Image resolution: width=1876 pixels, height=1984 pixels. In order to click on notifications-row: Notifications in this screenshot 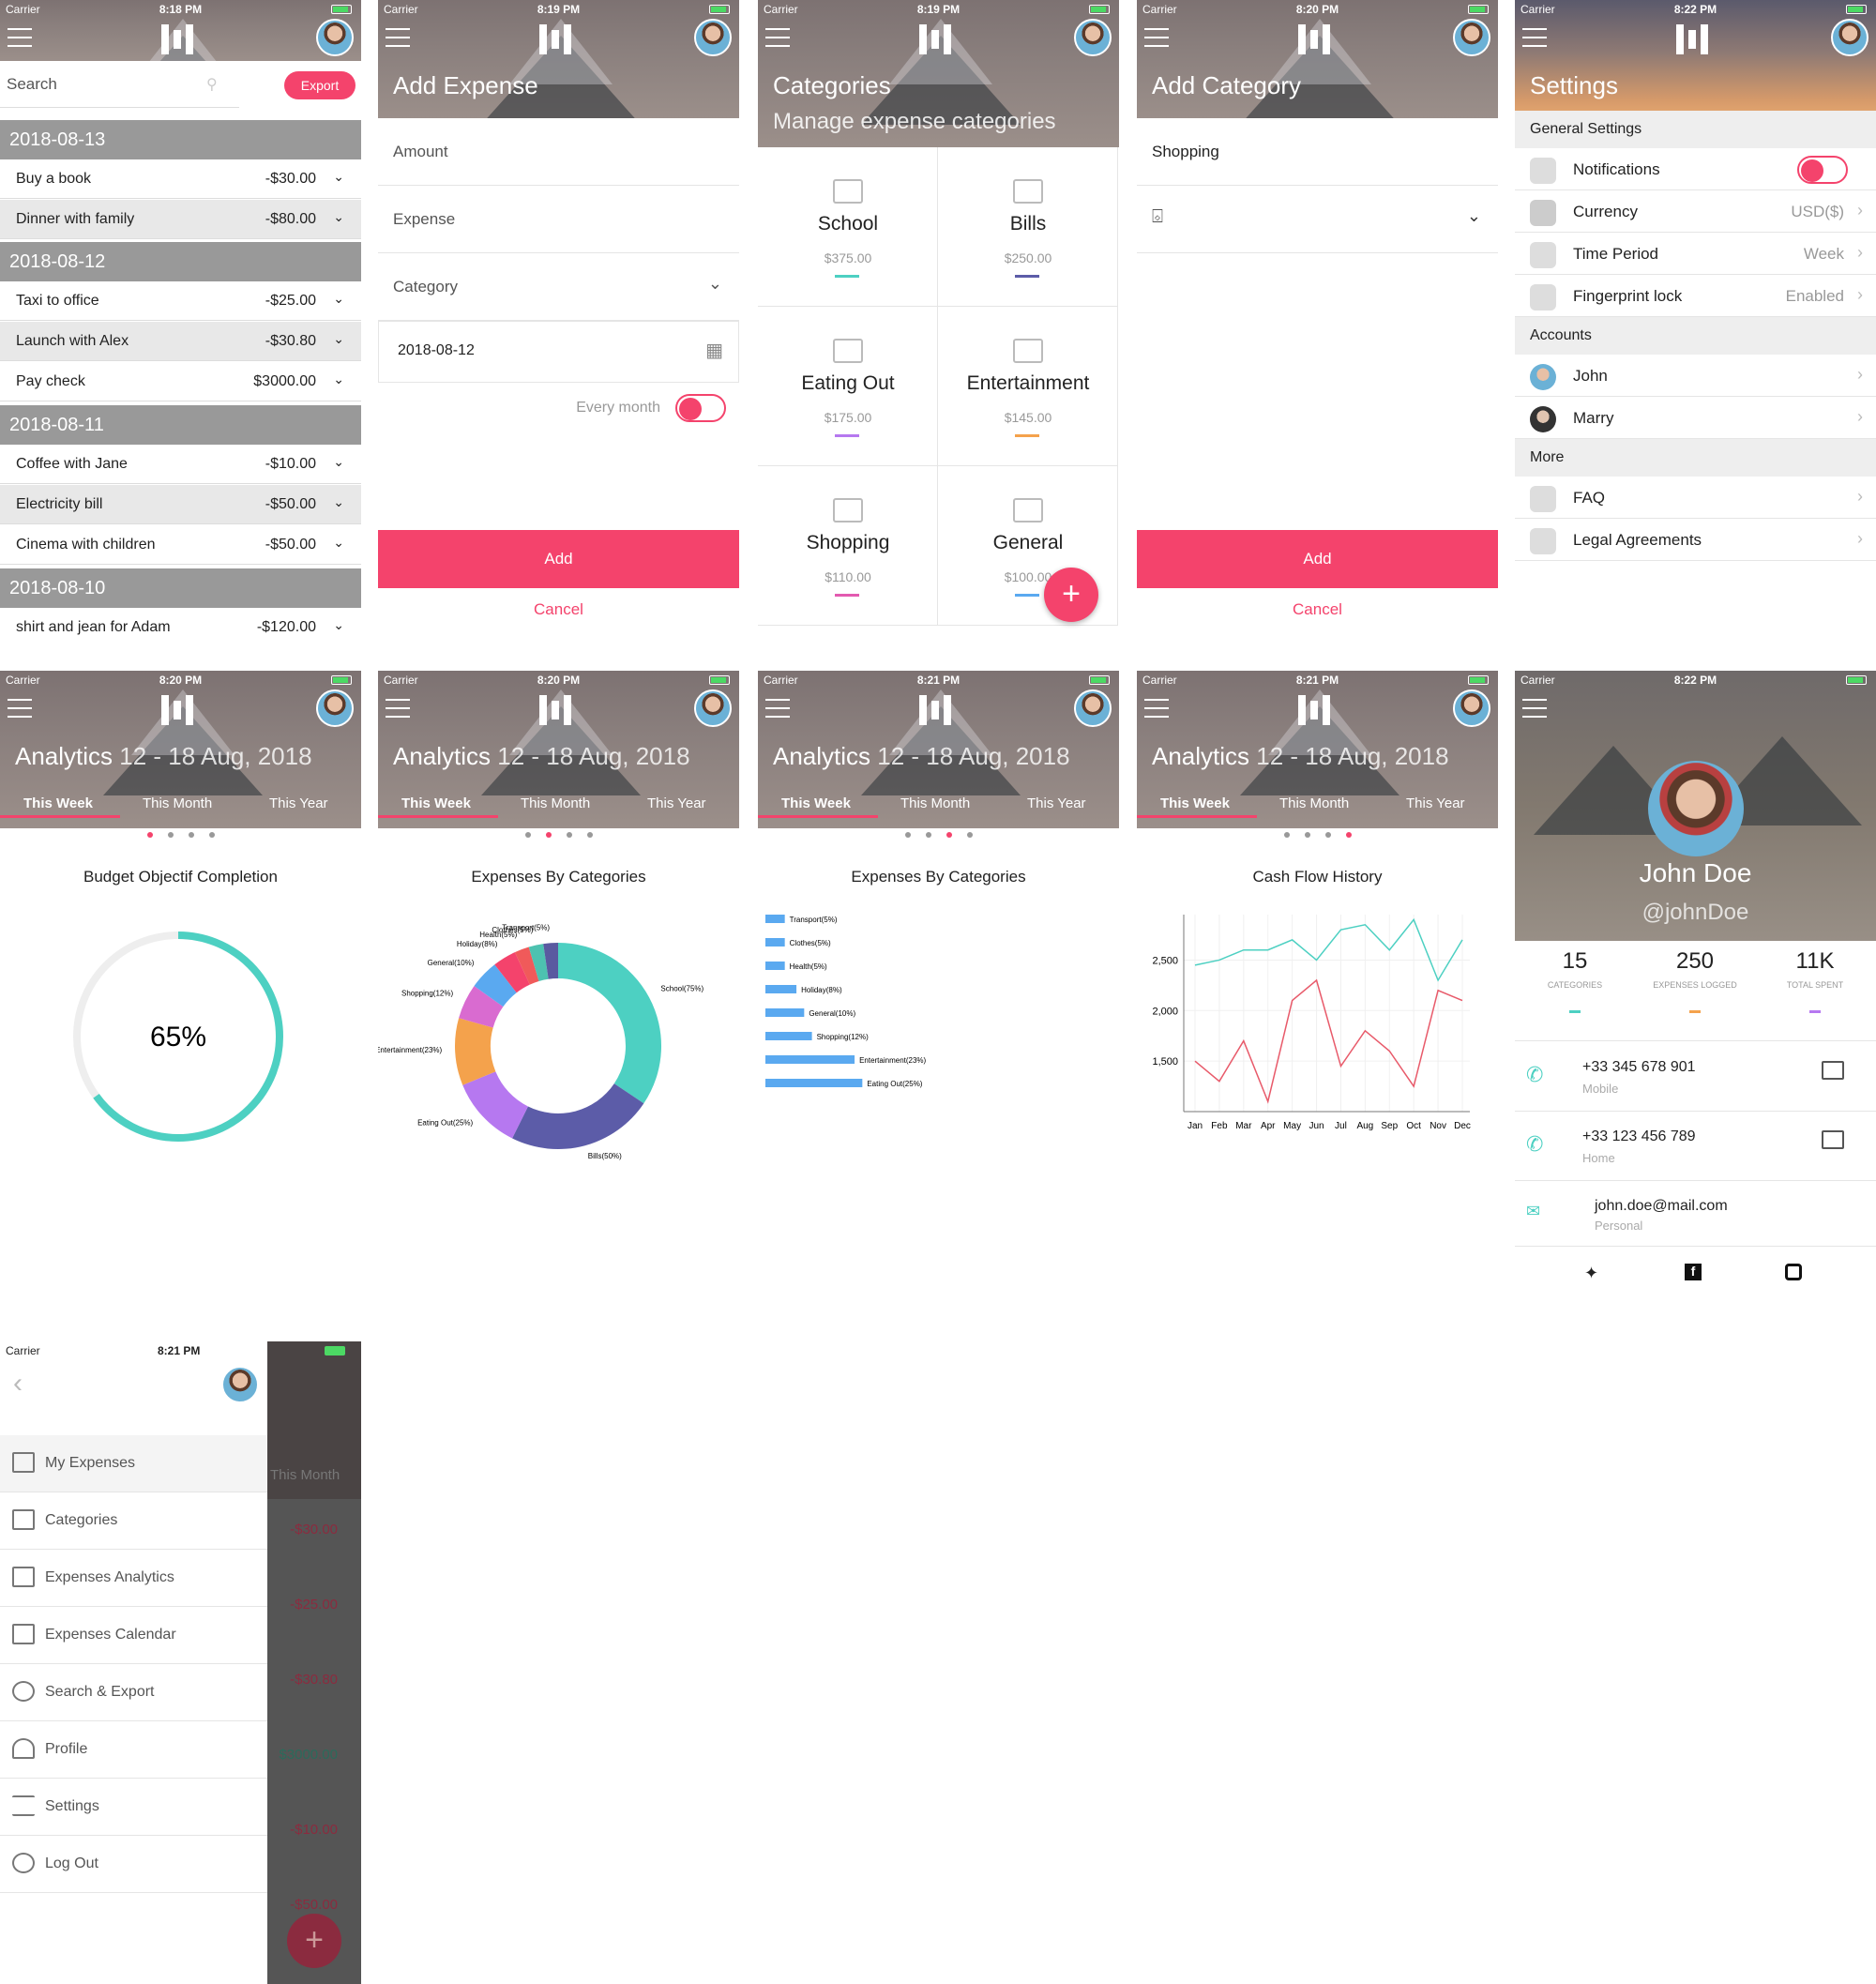, I will do `click(1695, 169)`.